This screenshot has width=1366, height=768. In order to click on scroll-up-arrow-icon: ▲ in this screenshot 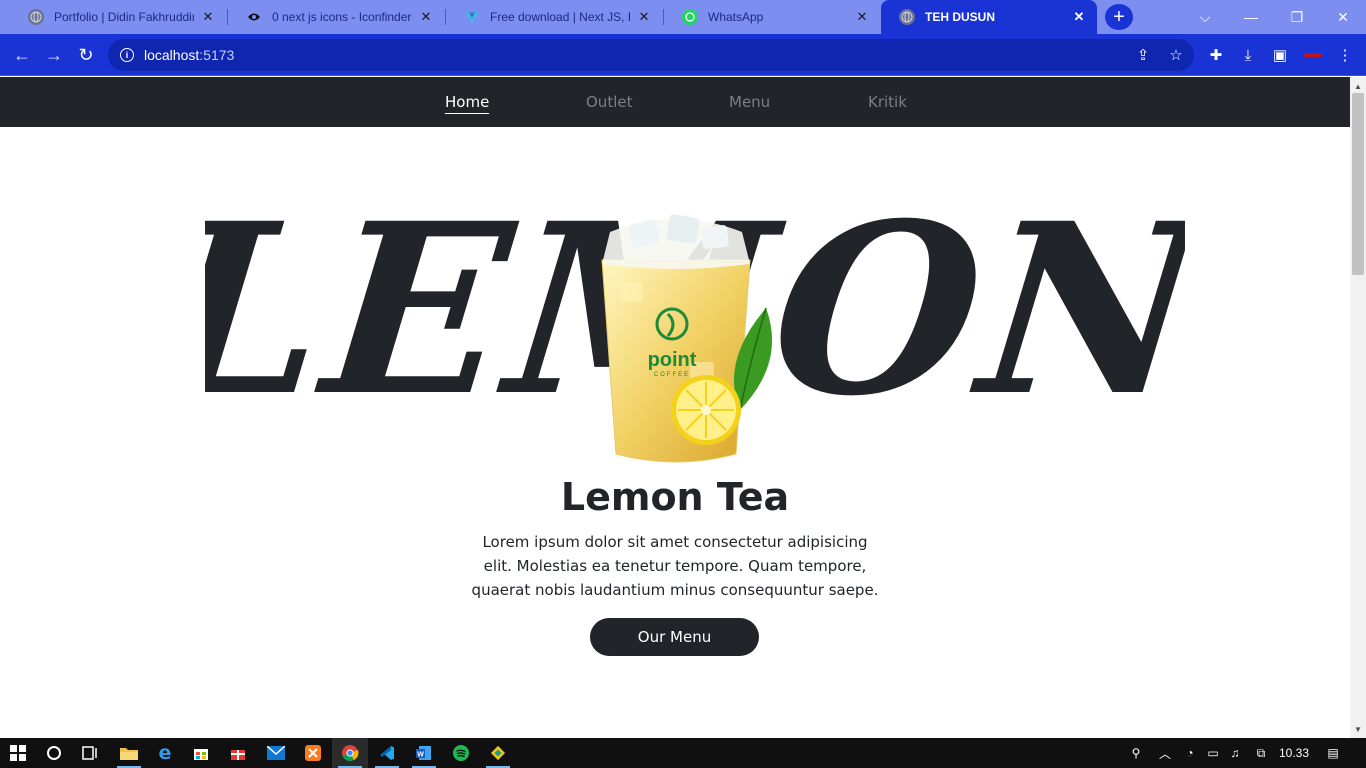, I will do `click(1358, 86)`.